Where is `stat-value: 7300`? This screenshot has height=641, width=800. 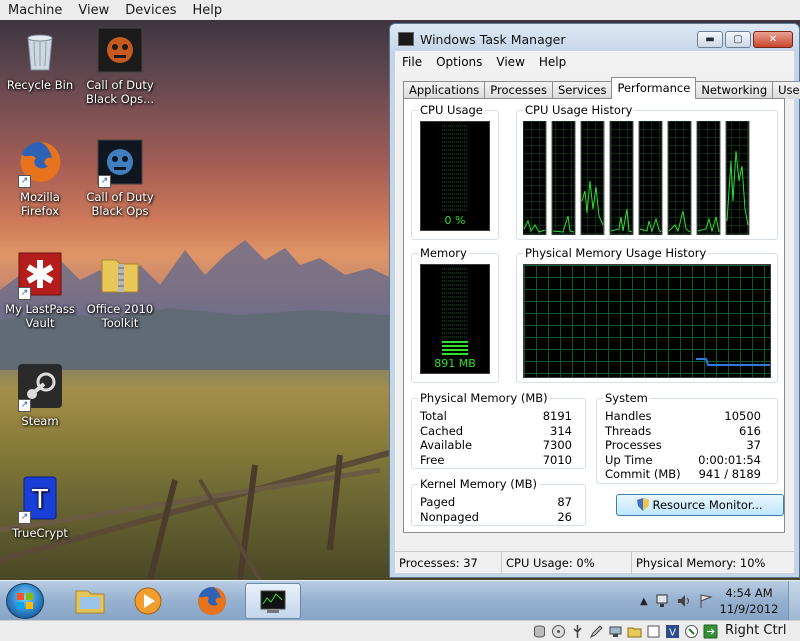 stat-value: 7300 is located at coordinates (557, 445).